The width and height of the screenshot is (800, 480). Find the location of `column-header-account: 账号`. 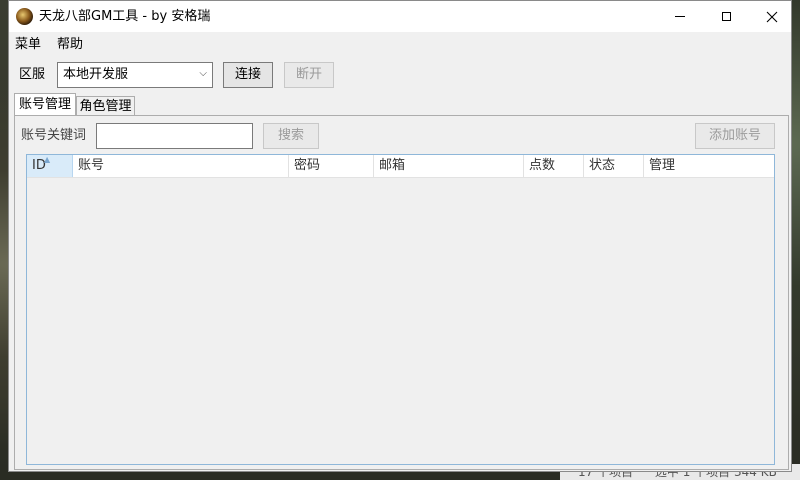

column-header-account: 账号 is located at coordinates (181, 166).